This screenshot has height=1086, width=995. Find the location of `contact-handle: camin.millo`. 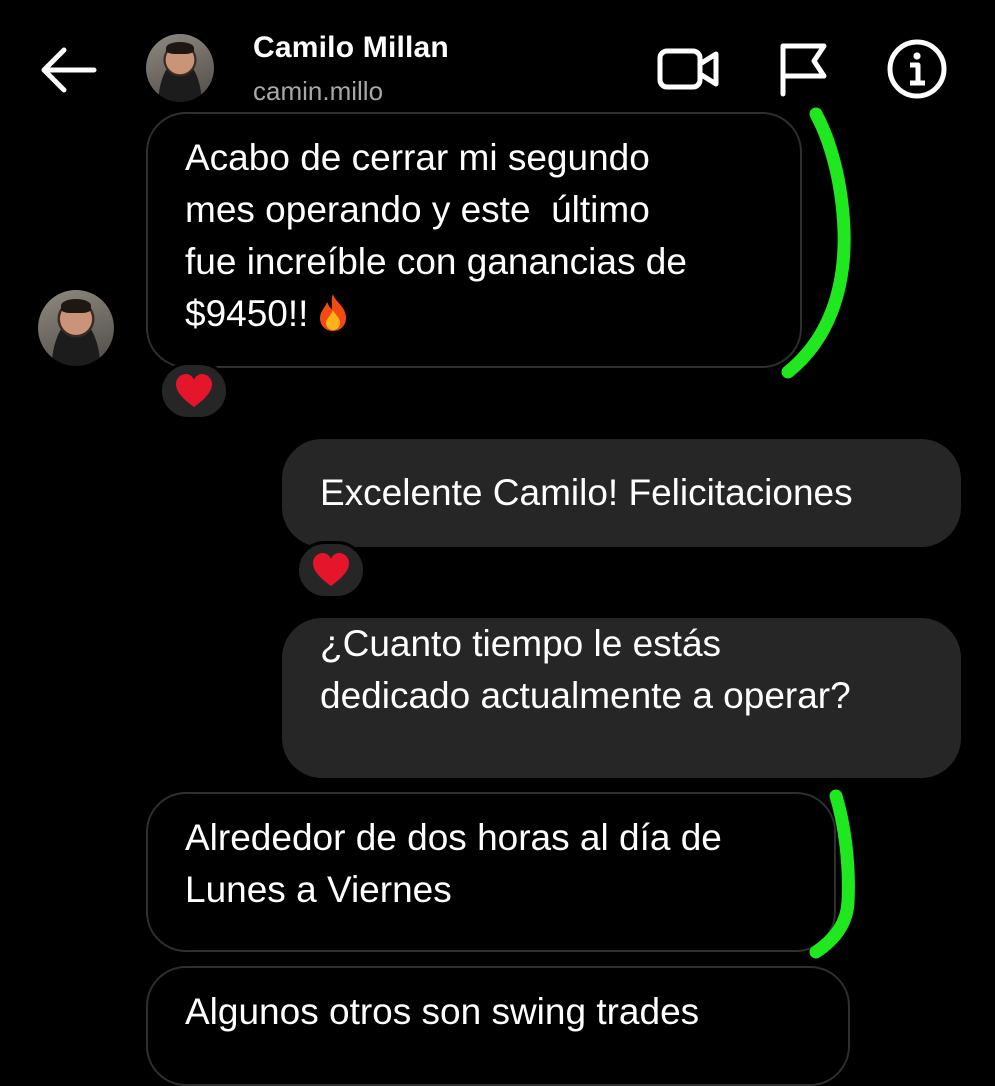

contact-handle: camin.millo is located at coordinates (318, 91).